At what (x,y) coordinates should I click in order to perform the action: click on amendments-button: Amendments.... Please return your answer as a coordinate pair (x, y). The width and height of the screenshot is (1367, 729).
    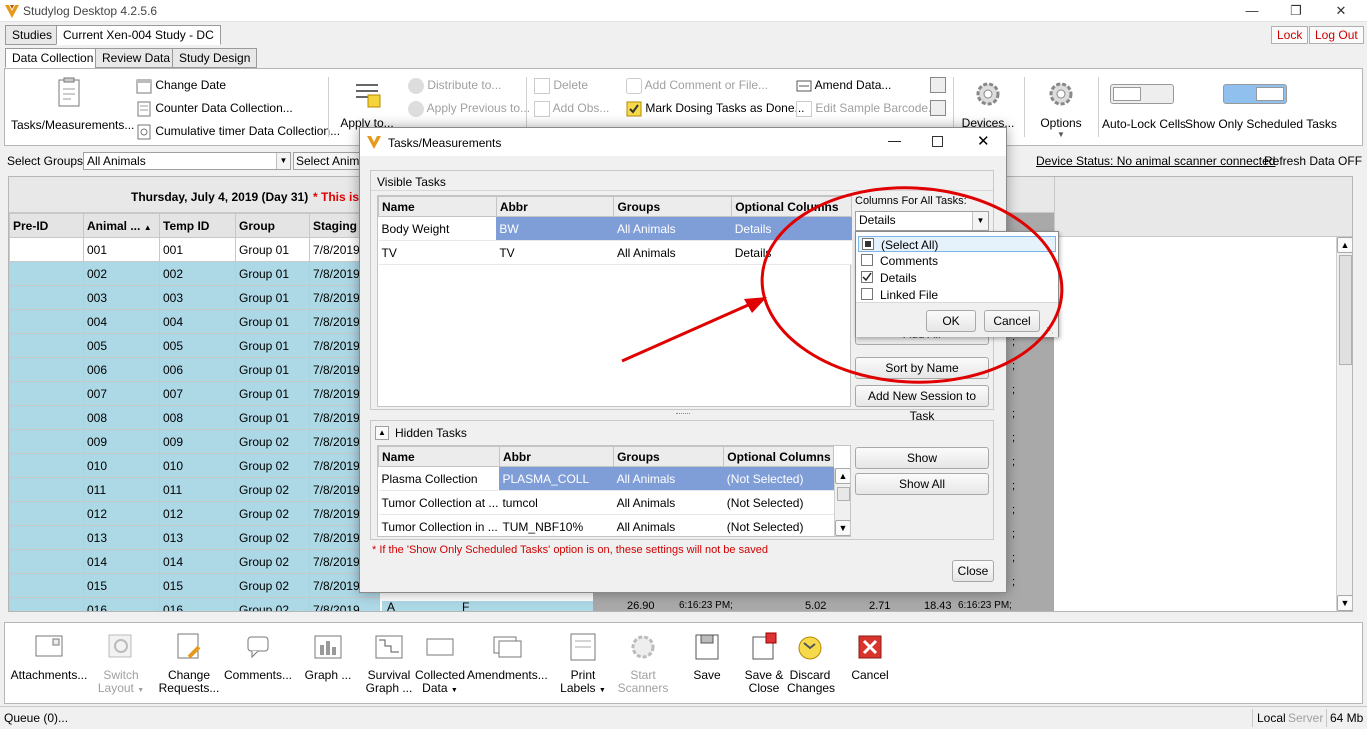
    Looking at the image, I should click on (507, 656).